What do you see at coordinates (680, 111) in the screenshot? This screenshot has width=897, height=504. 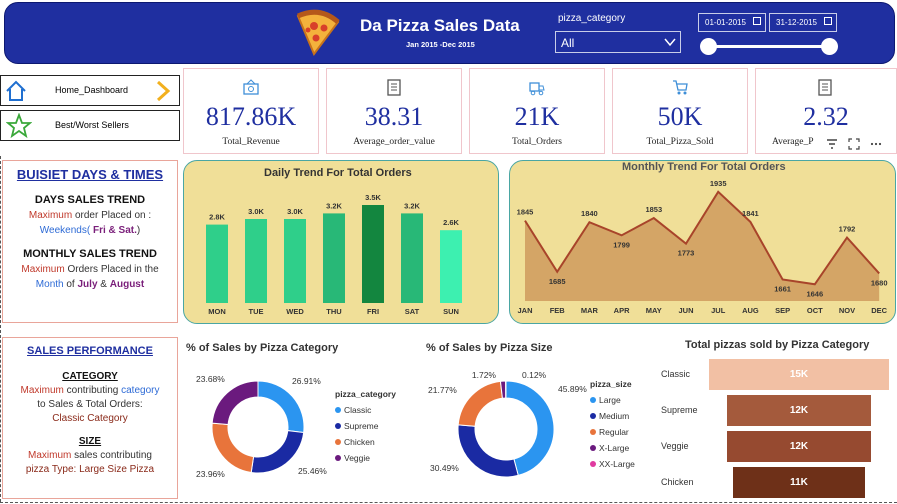 I see `kpi-card-total-pizza-sold: 50K Total_Pizza_Sold` at bounding box center [680, 111].